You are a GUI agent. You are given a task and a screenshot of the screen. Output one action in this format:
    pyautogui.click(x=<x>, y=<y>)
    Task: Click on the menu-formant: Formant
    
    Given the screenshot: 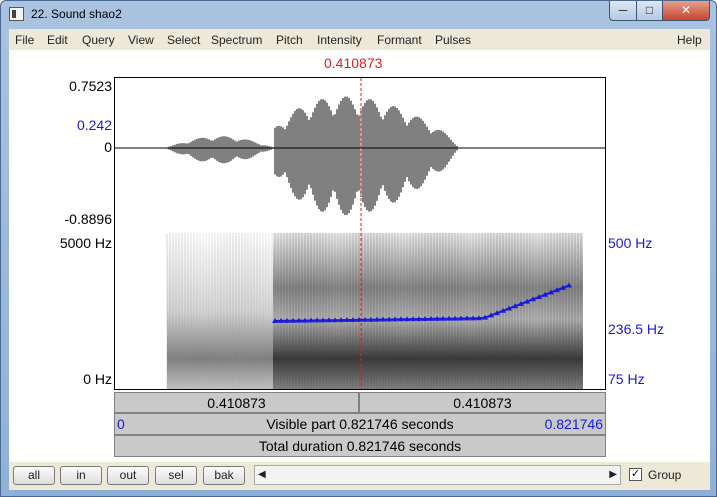 What is the action you would take?
    pyautogui.click(x=399, y=40)
    